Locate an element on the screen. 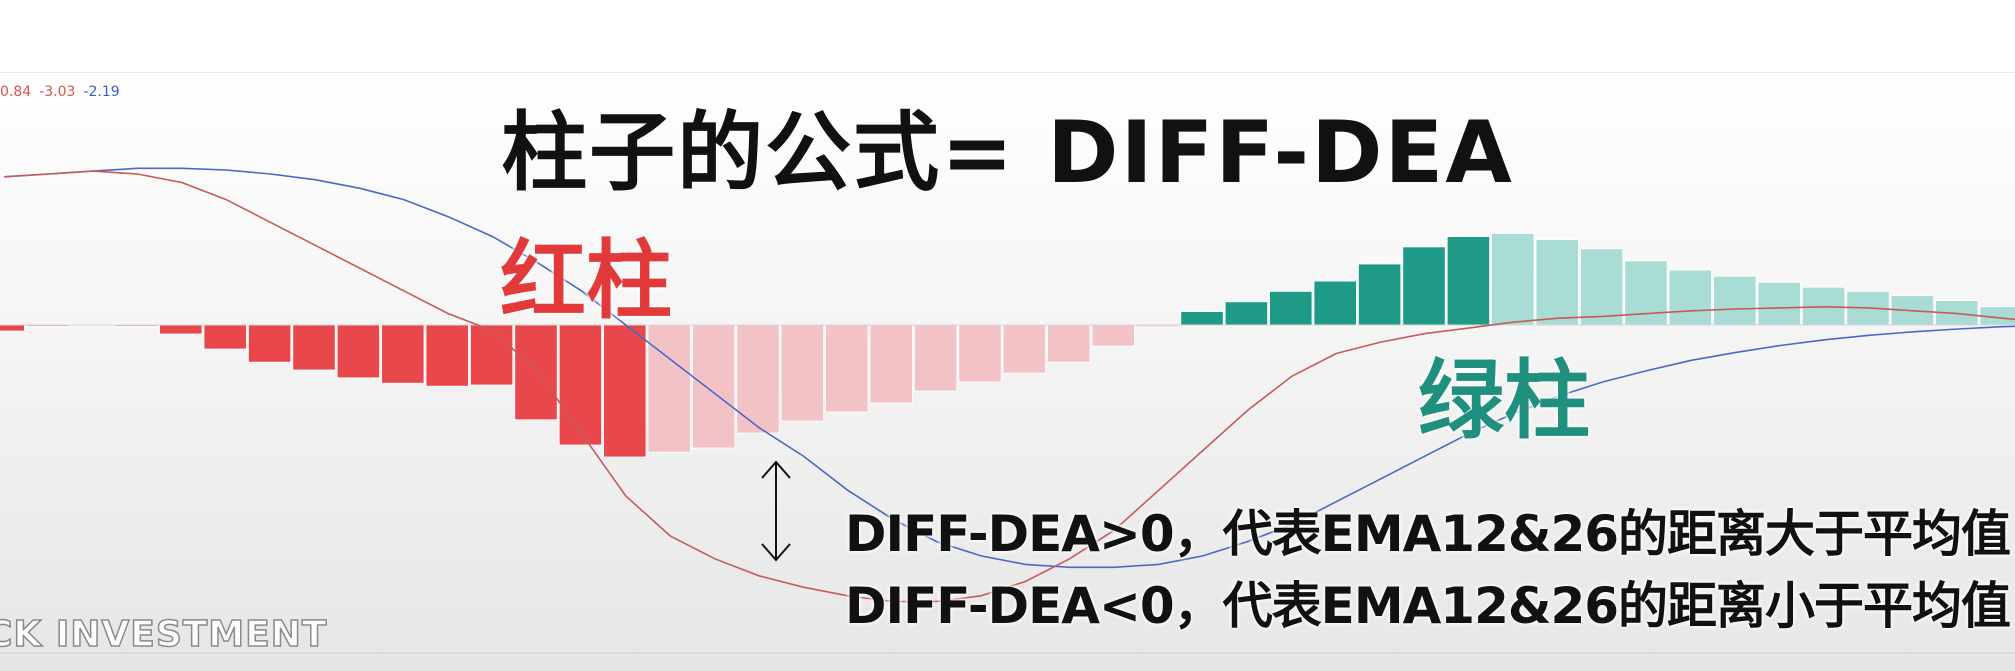  double-arrow-icon is located at coordinates (776, 511).